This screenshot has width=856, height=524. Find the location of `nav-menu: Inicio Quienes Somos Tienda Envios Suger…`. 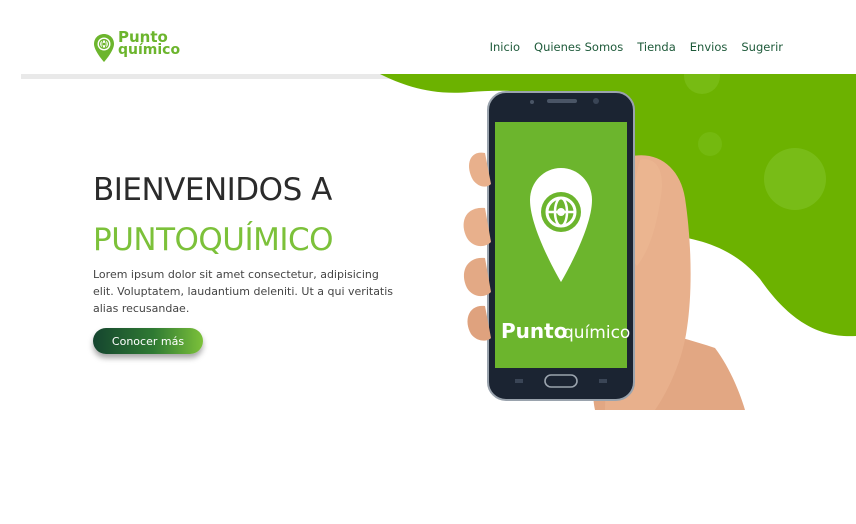

nav-menu: Inicio Quienes Somos Tienda Envios Suger… is located at coordinates (636, 47).